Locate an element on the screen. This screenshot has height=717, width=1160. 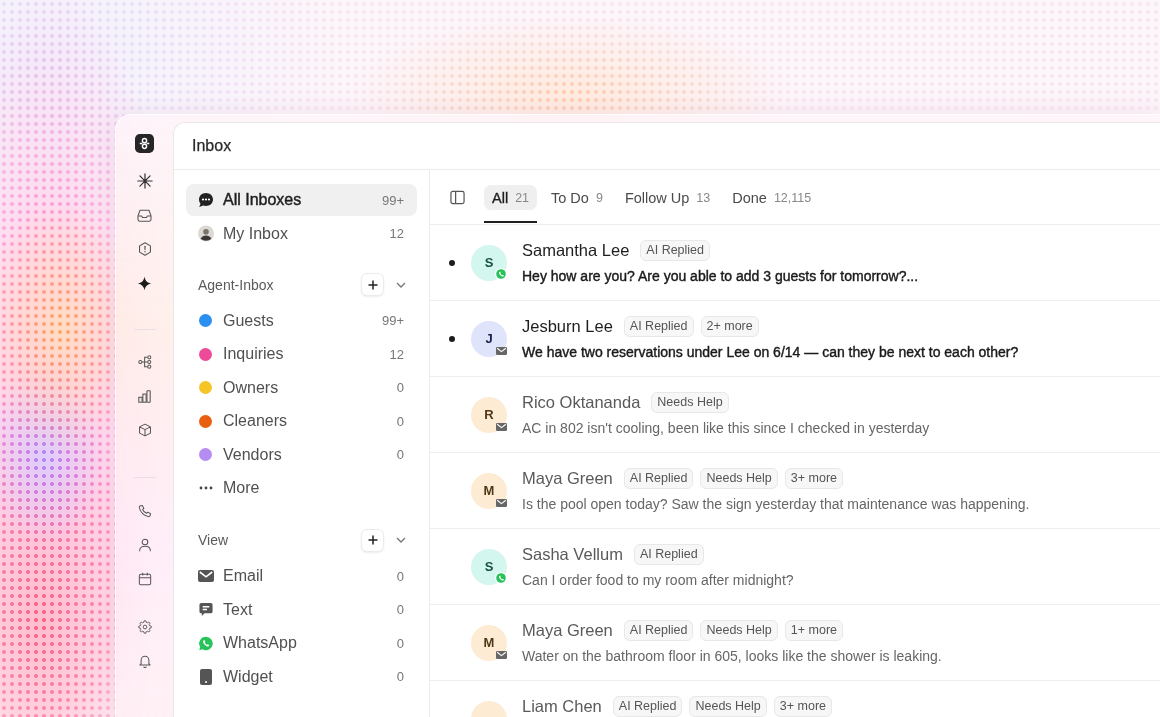
contact-name: Sasha Vellum is located at coordinates (572, 554).